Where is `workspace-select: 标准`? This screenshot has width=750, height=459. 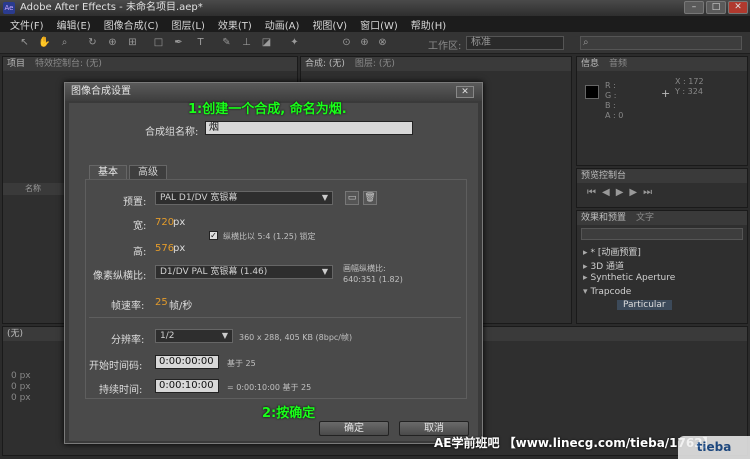
workspace-select: 标准 is located at coordinates (515, 43).